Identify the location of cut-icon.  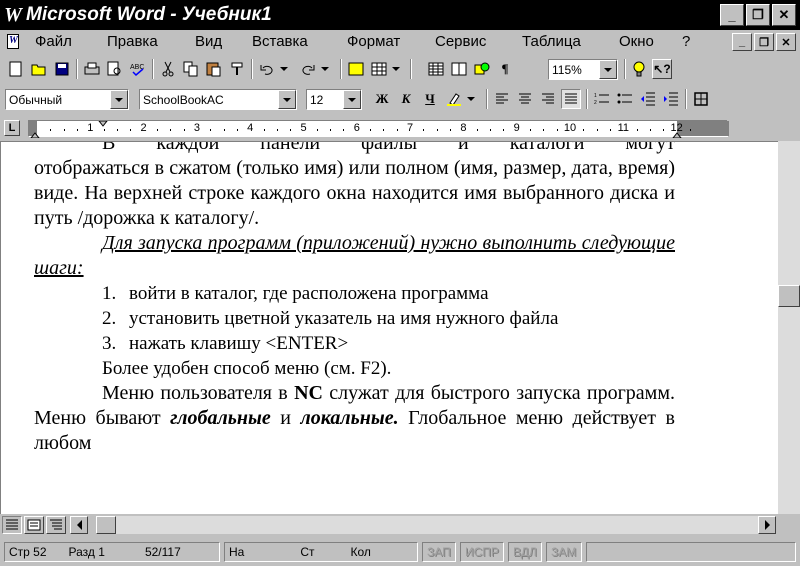
(168, 69).